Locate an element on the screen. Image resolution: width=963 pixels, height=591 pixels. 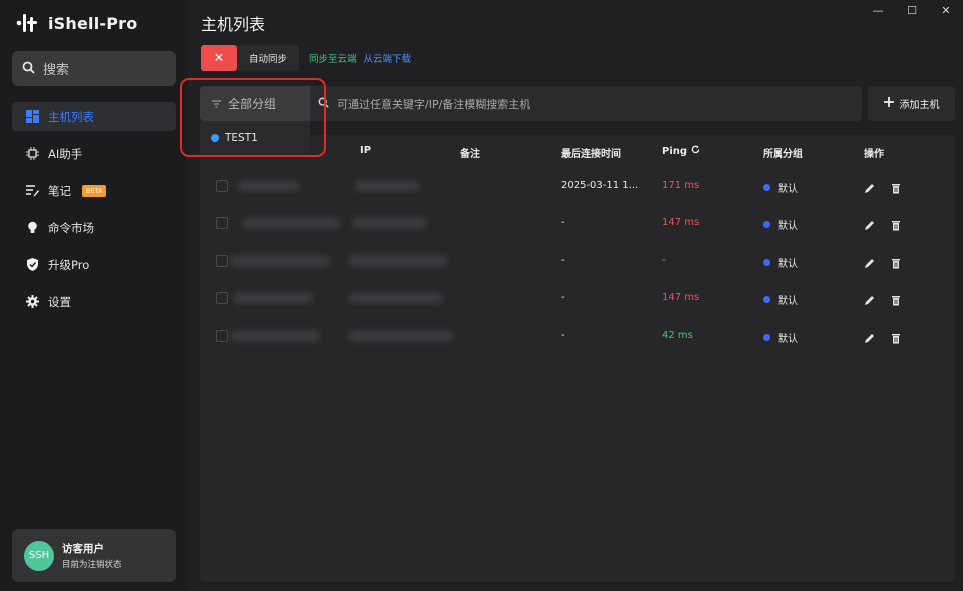
sync-toolbar: ✕ 自动同步 同步至云端 从云端下载 is located at coordinates (306, 58).